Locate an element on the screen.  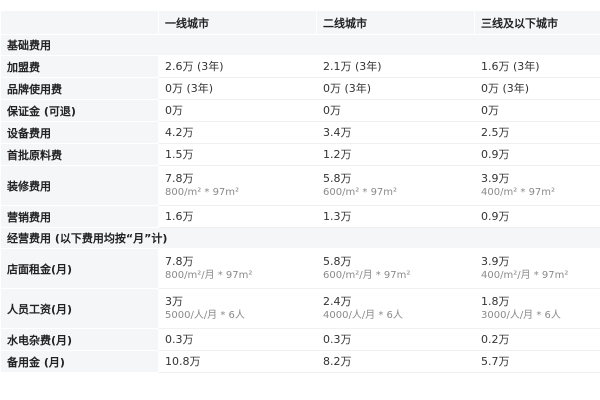
table-row: 品牌使用费 0万 (3年) 0万 (3年) 0万 (3年) is located at coordinates (300, 88).